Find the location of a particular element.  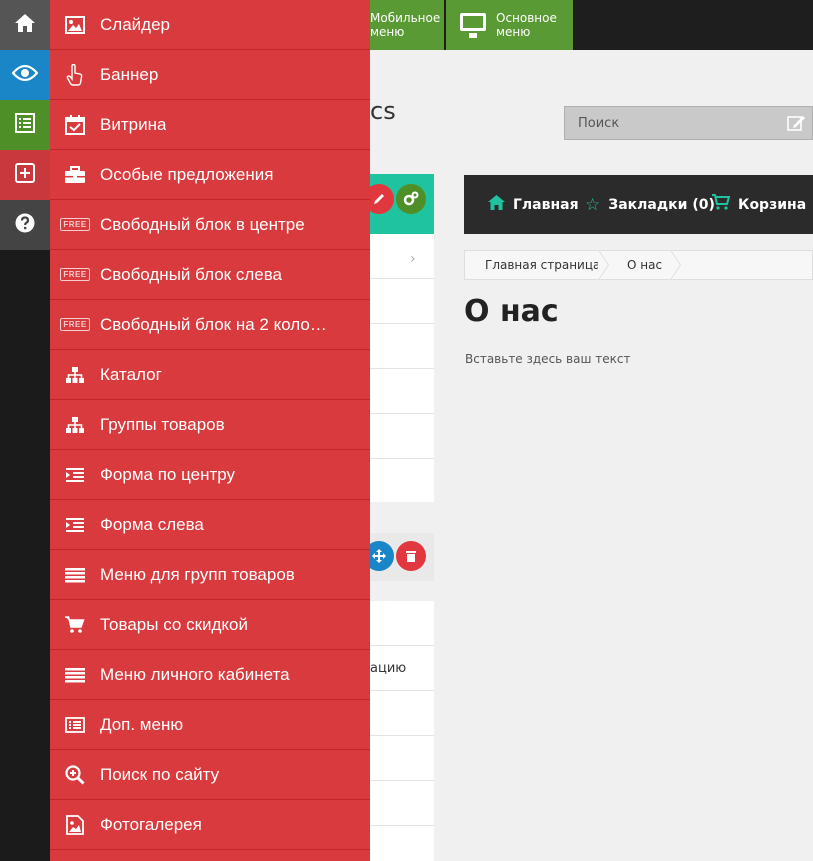

zoom-icon is located at coordinates (75, 774).